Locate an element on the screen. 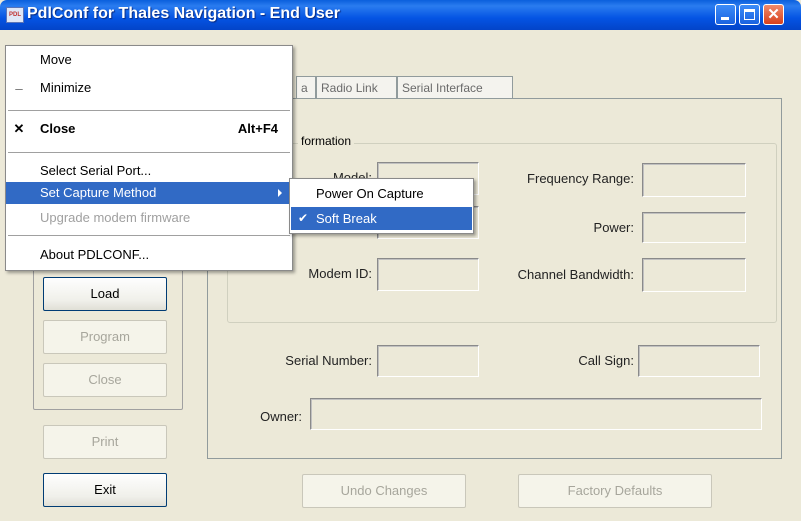  menu-item-label: Move is located at coordinates (56, 59).